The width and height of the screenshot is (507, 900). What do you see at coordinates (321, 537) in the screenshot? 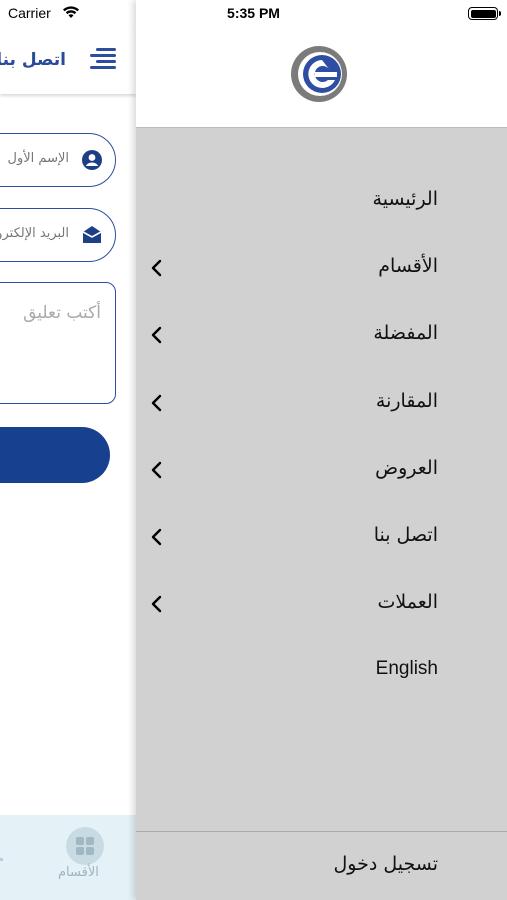
I see `menu-item-contact: اتصل بنا` at bounding box center [321, 537].